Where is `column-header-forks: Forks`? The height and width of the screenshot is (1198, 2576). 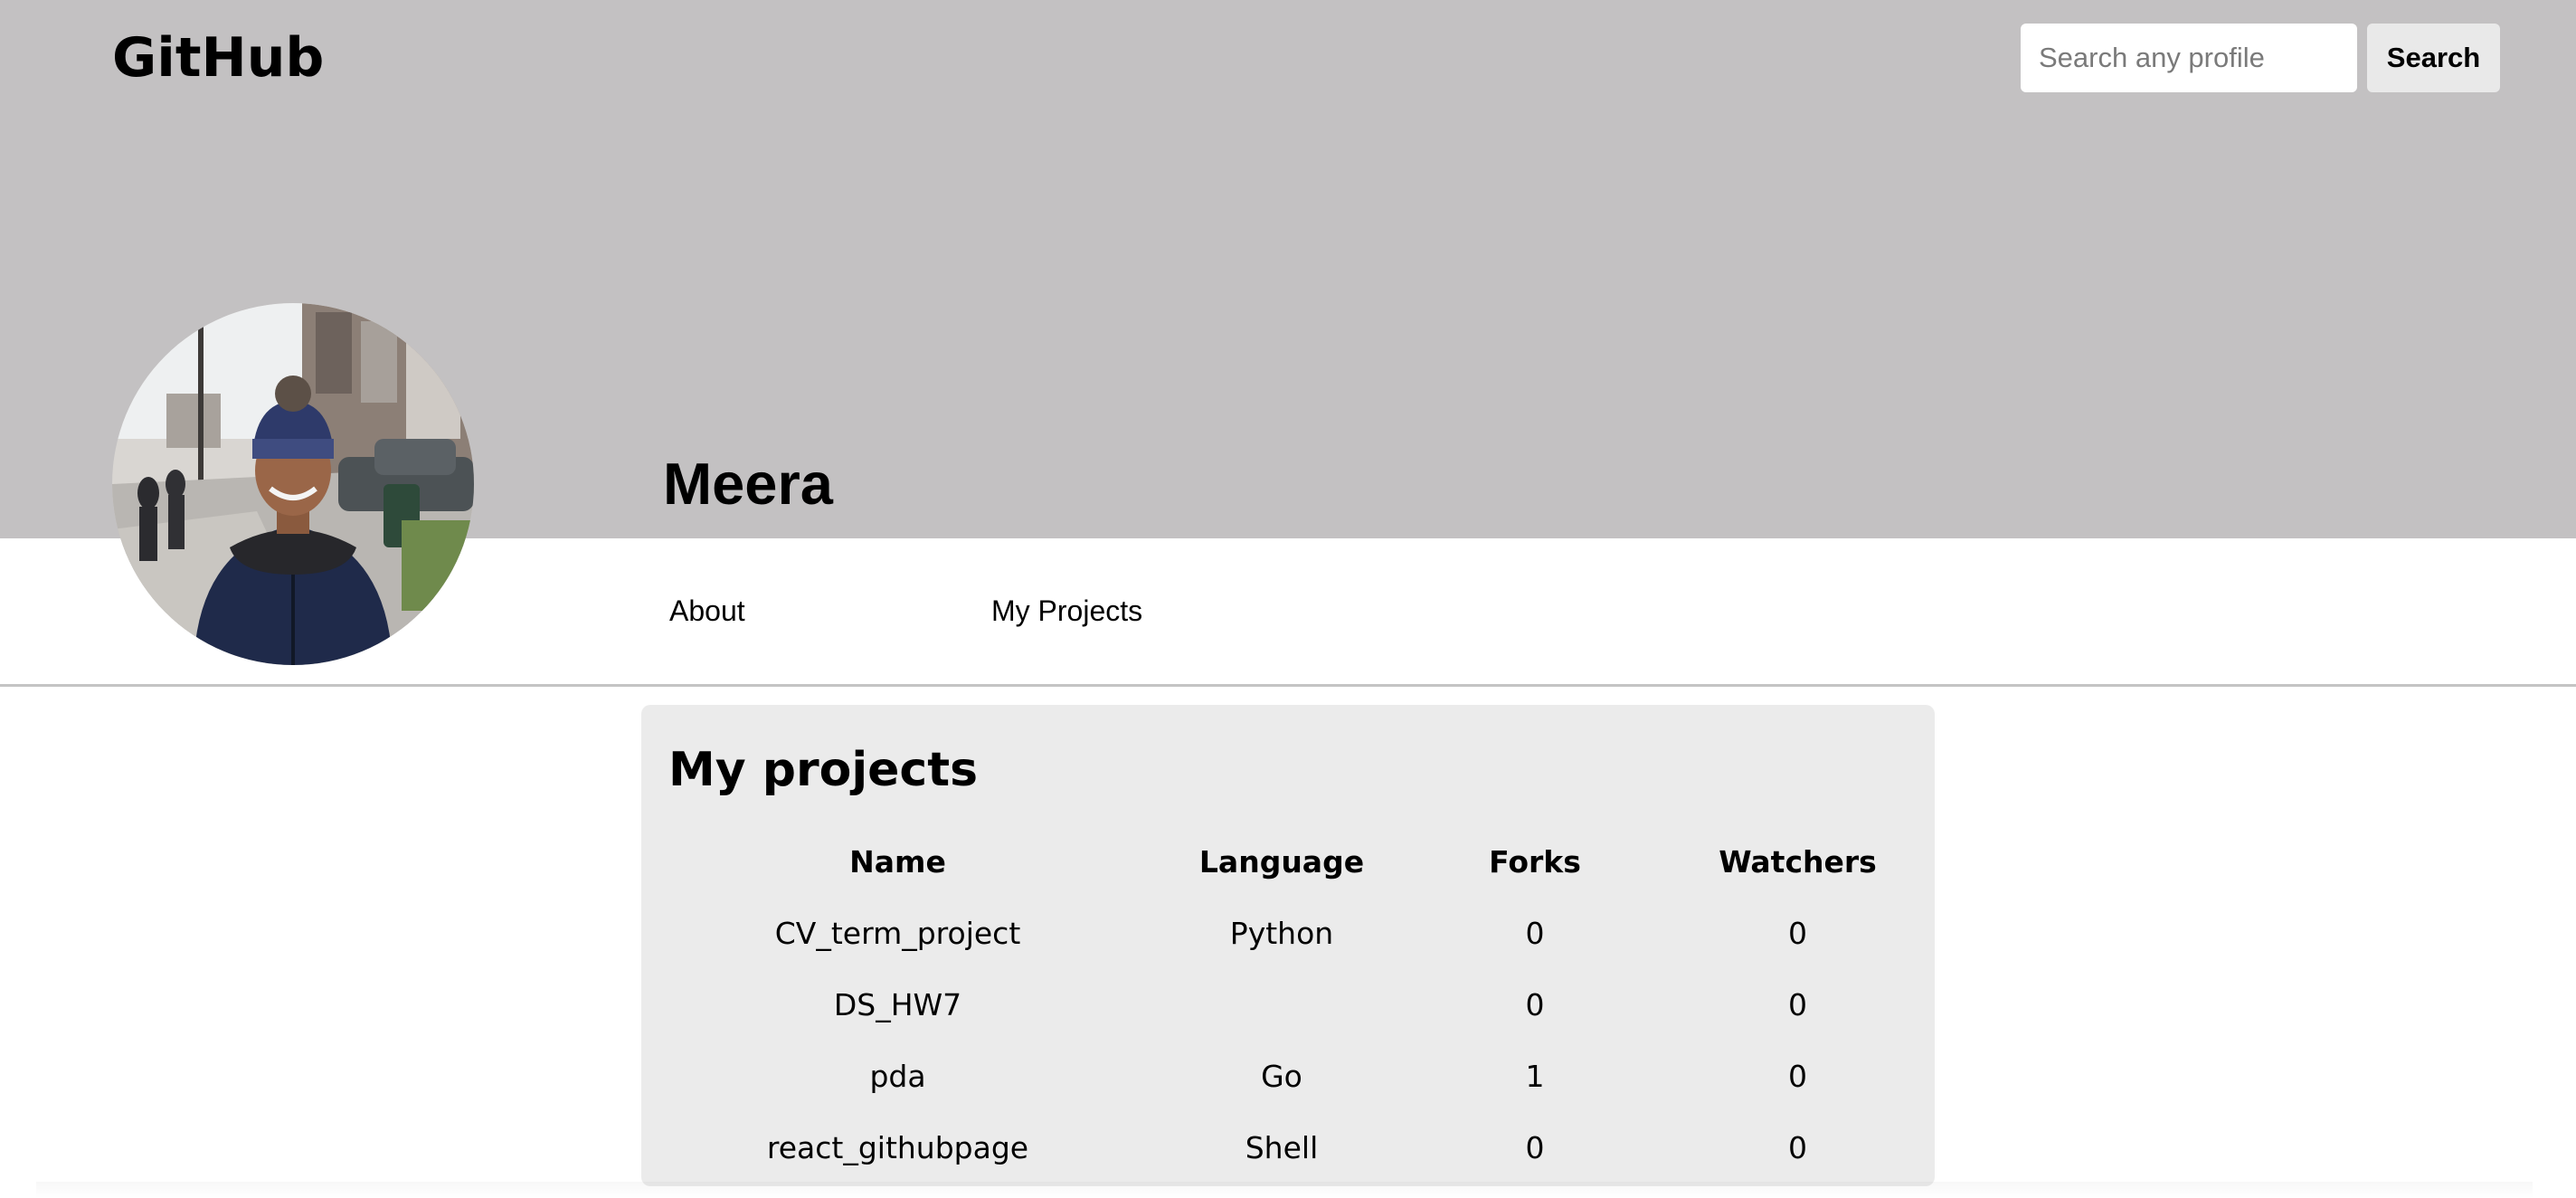 column-header-forks: Forks is located at coordinates (1535, 861).